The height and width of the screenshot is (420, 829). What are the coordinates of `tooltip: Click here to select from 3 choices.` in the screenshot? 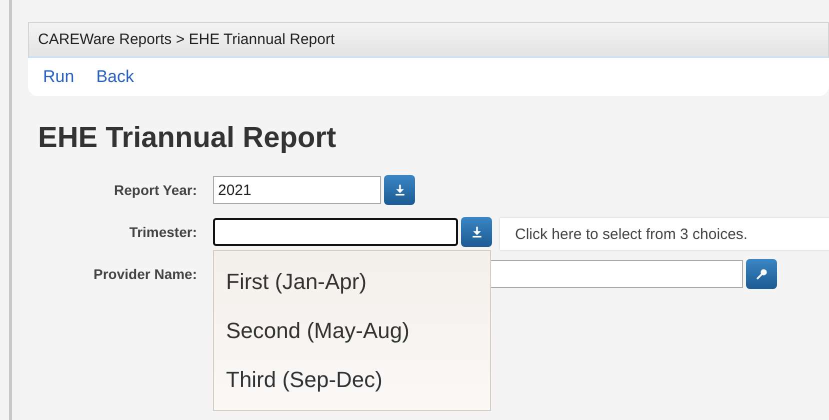 It's located at (664, 234).